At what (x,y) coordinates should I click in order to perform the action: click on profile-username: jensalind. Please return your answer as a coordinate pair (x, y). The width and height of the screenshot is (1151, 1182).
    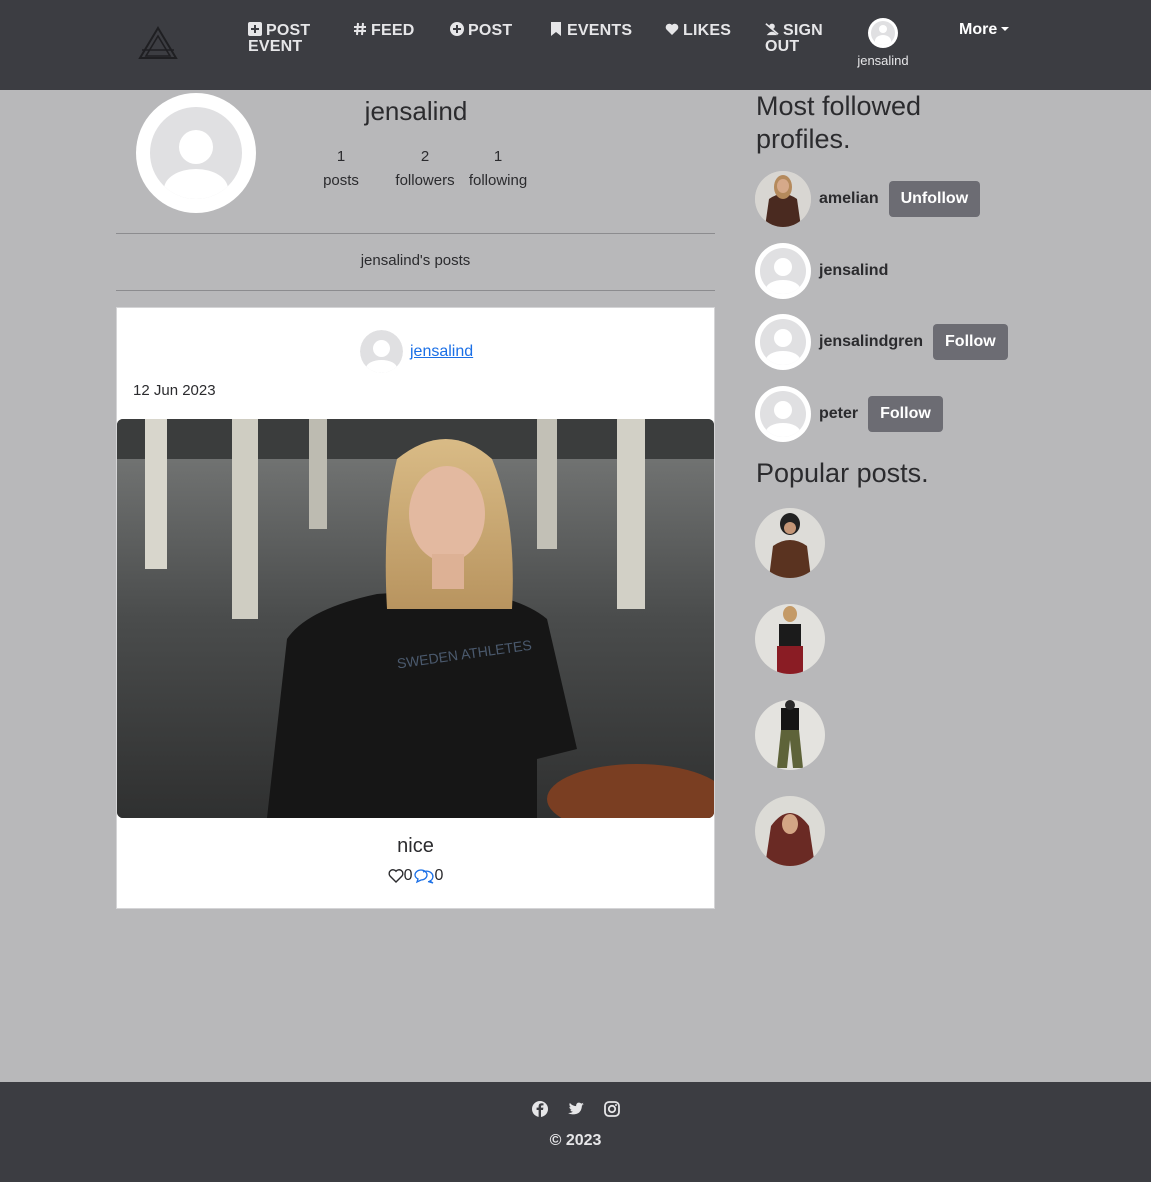
    Looking at the image, I should click on (416, 111).